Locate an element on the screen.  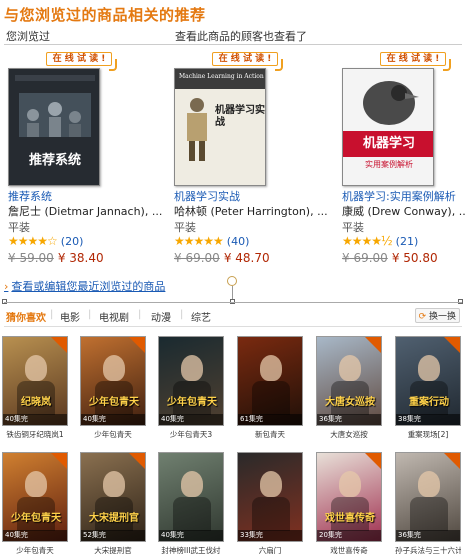
rating-stars: ★★★★☆ is located at coordinates (33, 241).